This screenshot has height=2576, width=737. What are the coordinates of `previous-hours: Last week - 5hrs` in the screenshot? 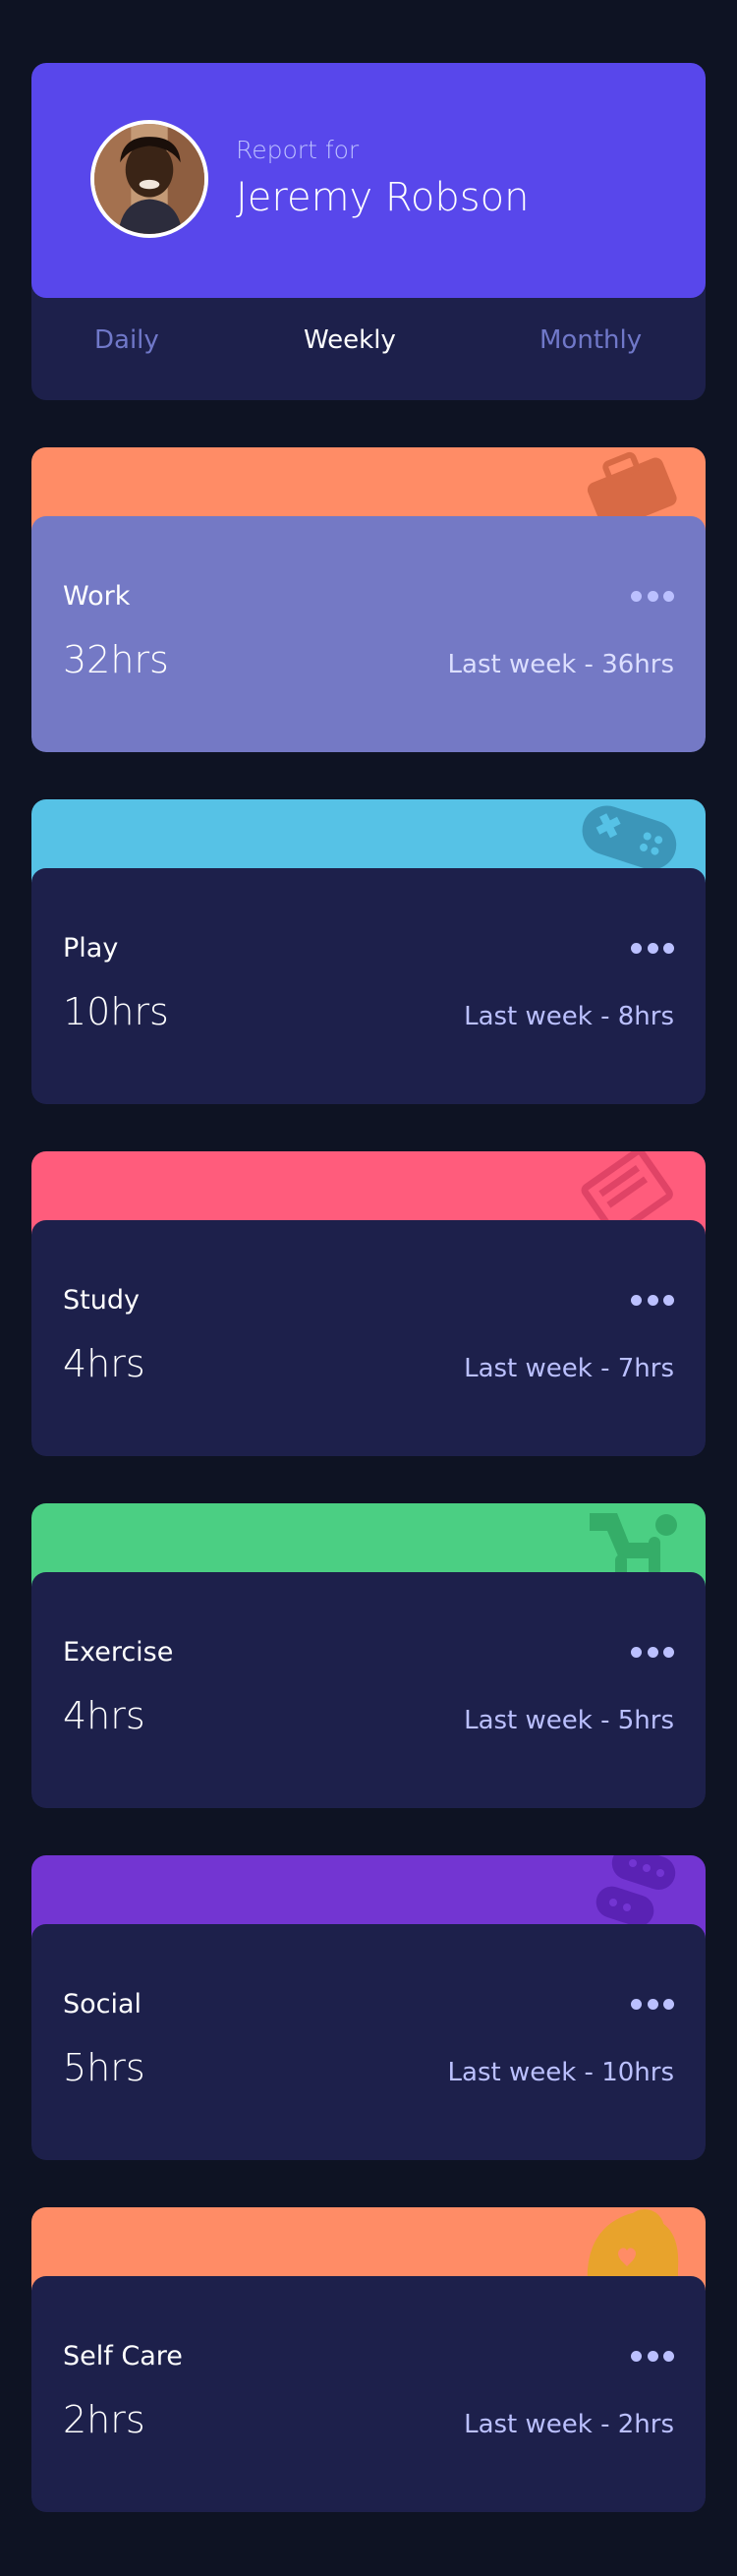 It's located at (569, 1720).